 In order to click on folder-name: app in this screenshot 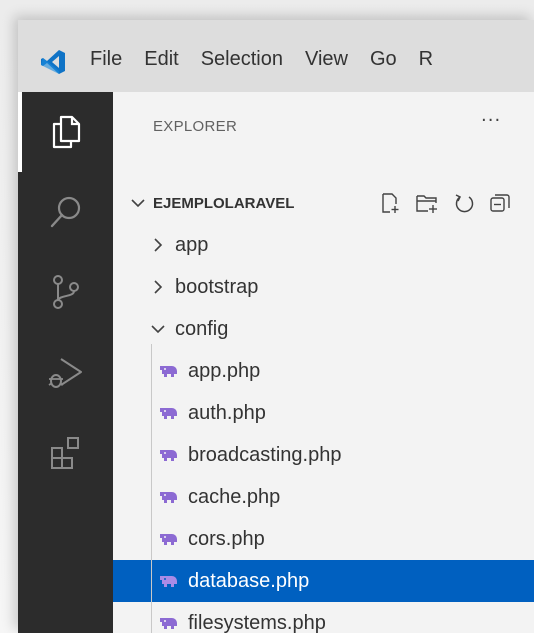, I will do `click(192, 244)`.